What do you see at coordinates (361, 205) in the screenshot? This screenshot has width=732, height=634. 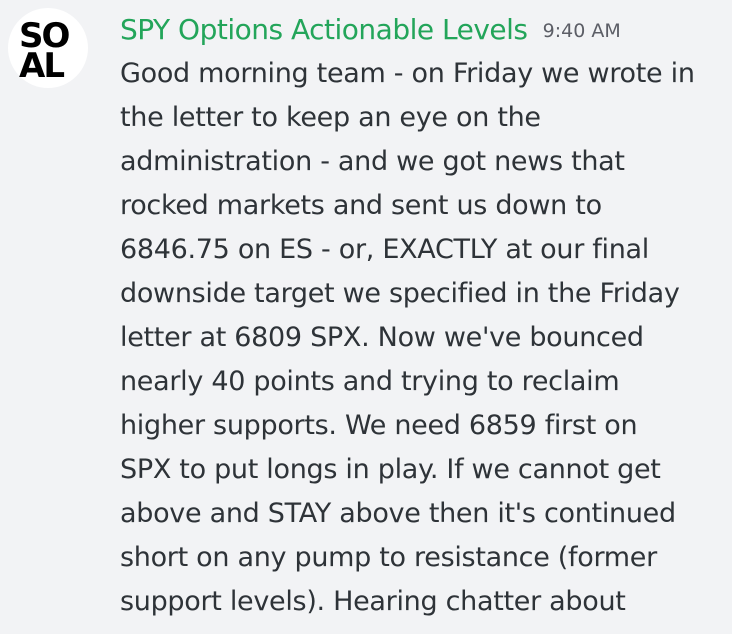 I see `message-line: rocked markets and sent us down to` at bounding box center [361, 205].